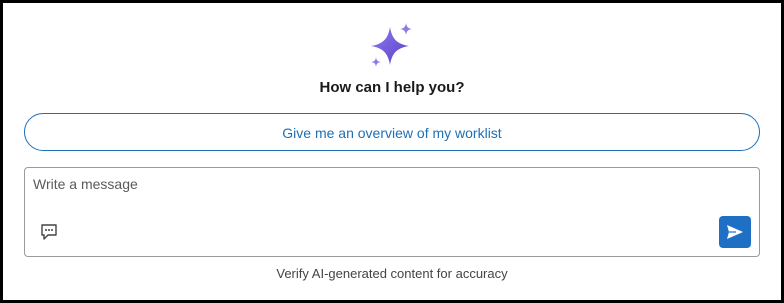 The image size is (784, 303). I want to click on send-icon, so click(735, 232).